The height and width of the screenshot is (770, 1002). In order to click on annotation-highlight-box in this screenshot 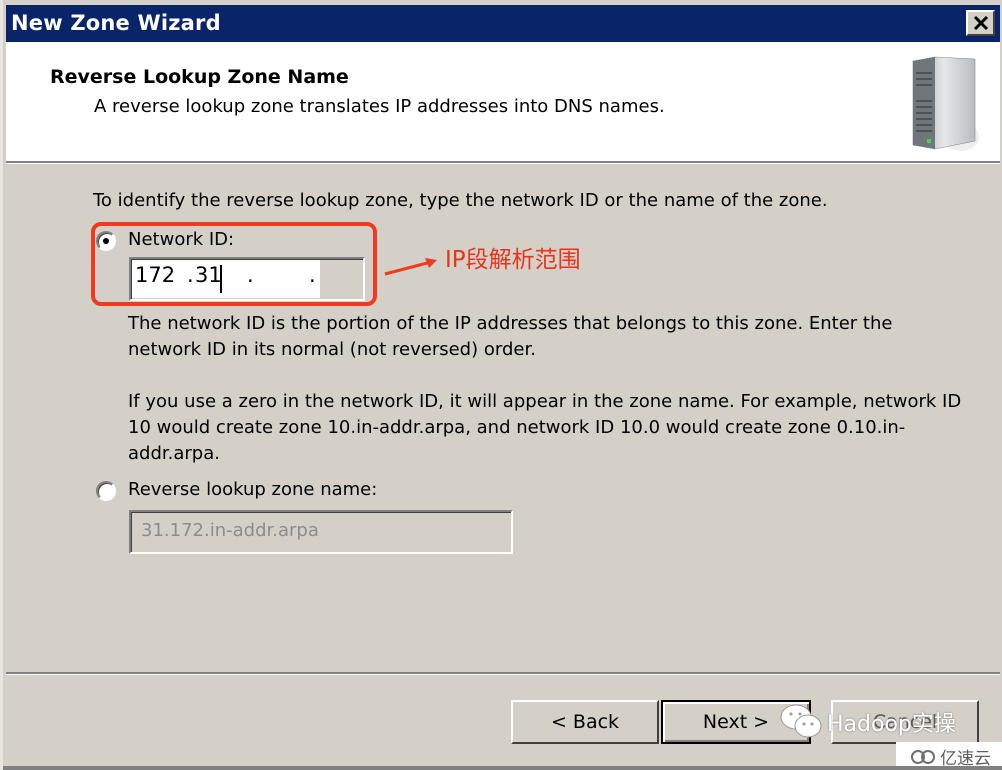, I will do `click(234, 264)`.